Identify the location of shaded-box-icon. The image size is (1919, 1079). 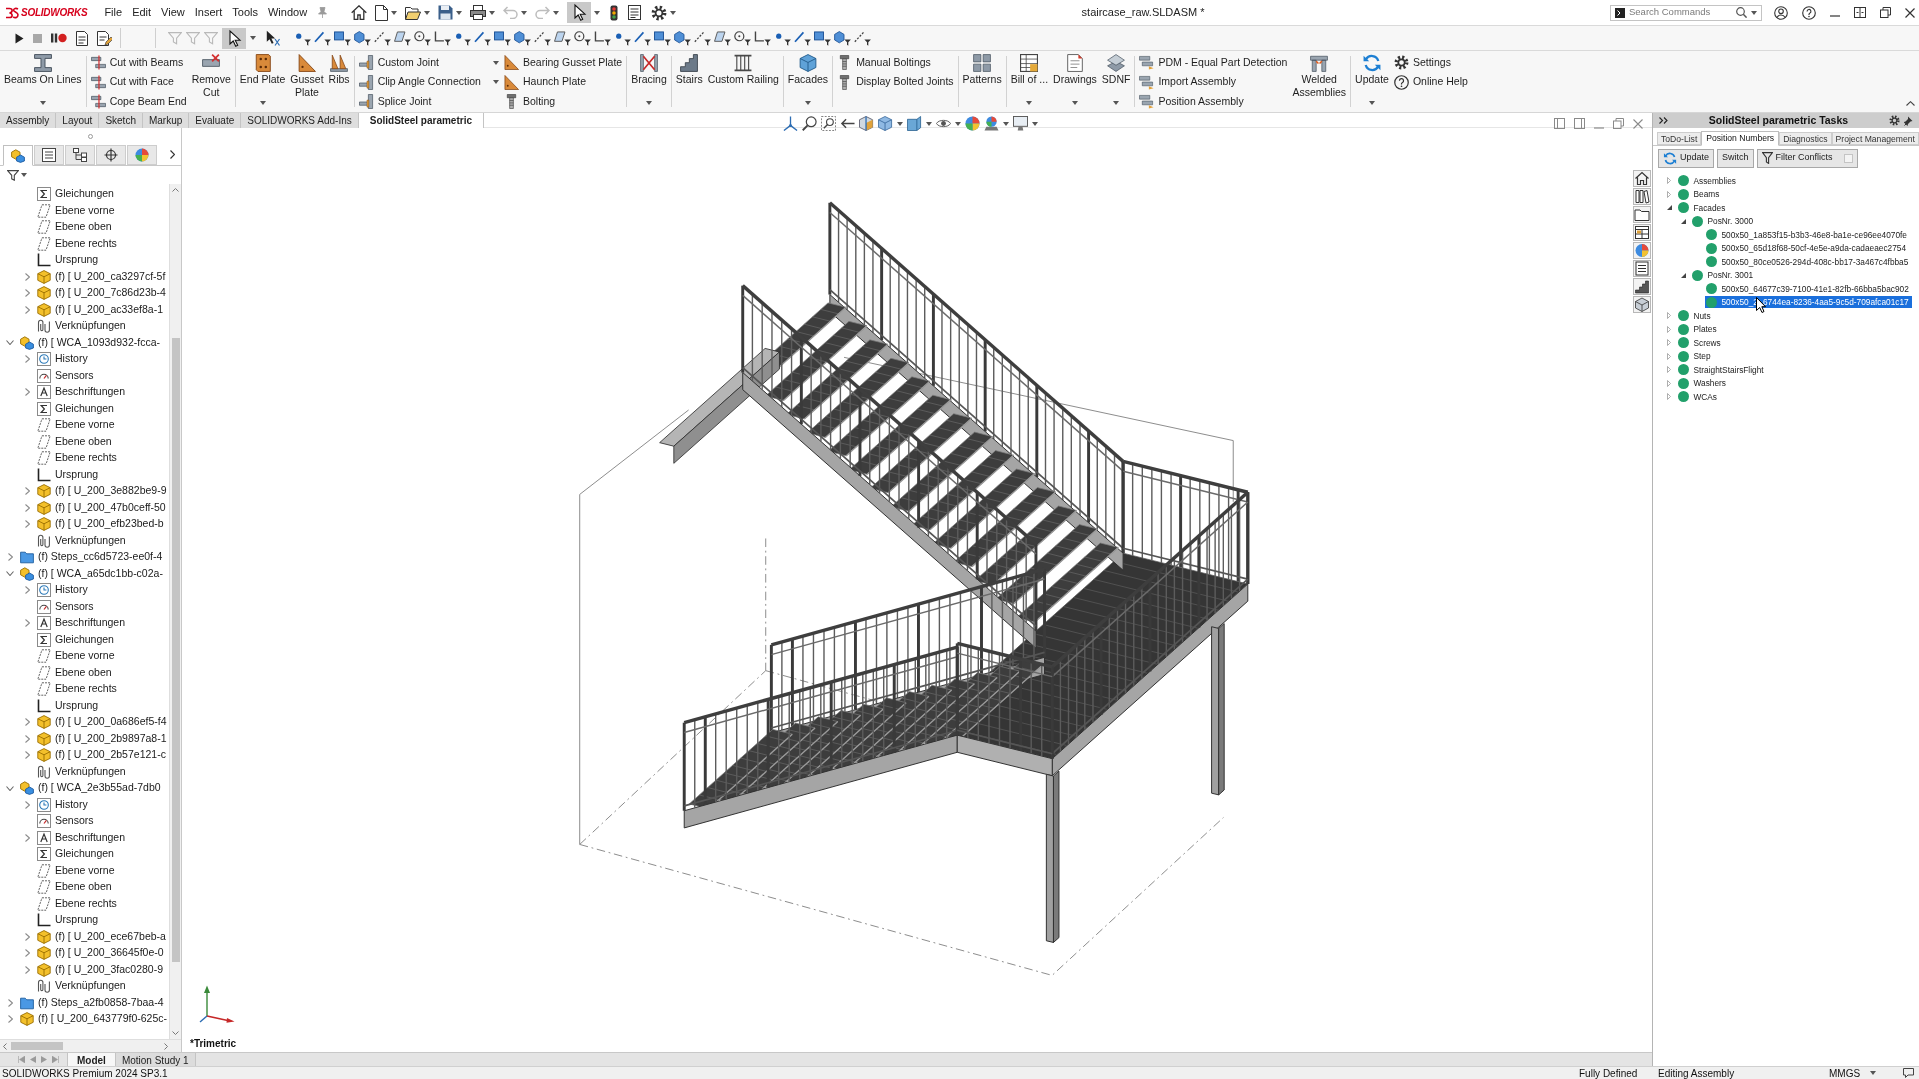
(914, 123).